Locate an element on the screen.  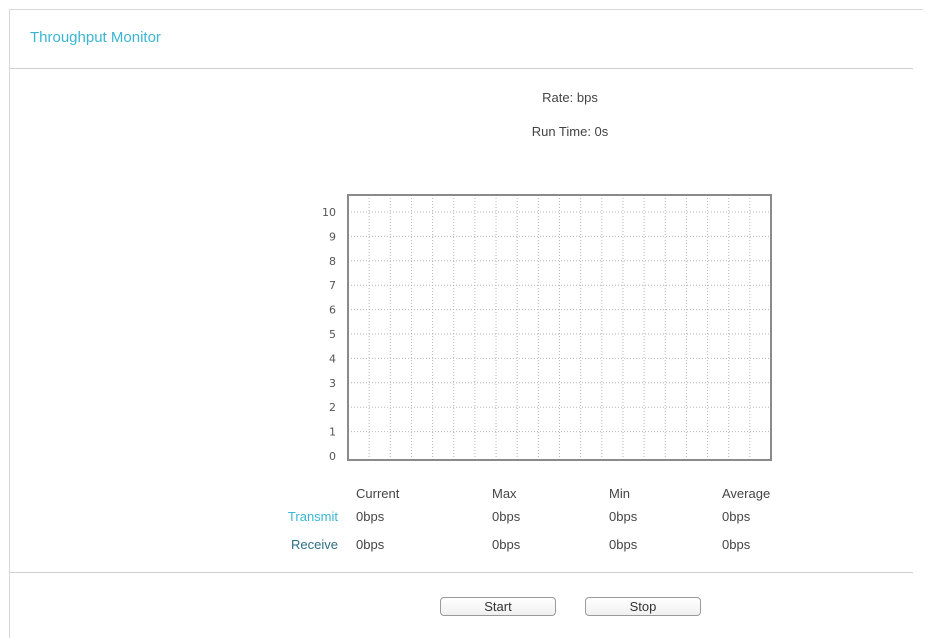
rate-readout: Rate: bps is located at coordinates (570, 97).